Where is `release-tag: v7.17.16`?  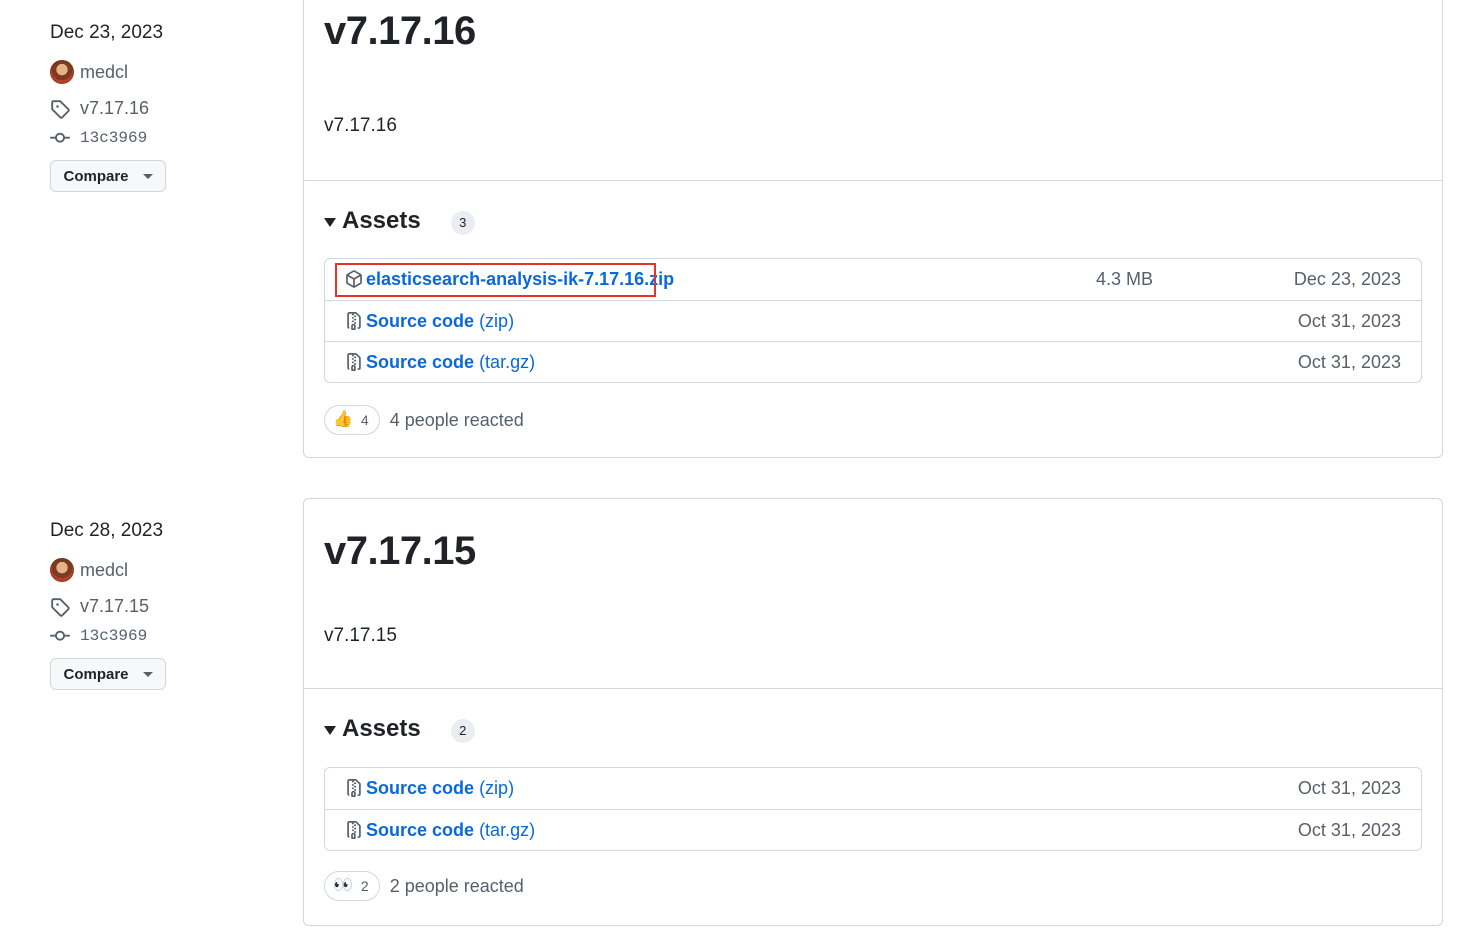
release-tag: v7.17.16 is located at coordinates (99, 108).